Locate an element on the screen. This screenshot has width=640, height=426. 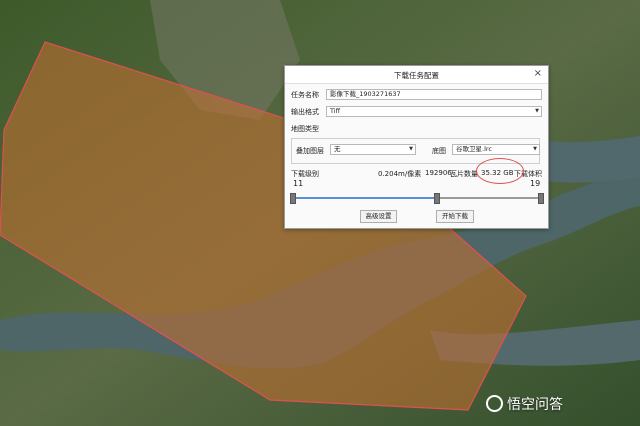
task-name-label: 任务名称 is located at coordinates (305, 95).